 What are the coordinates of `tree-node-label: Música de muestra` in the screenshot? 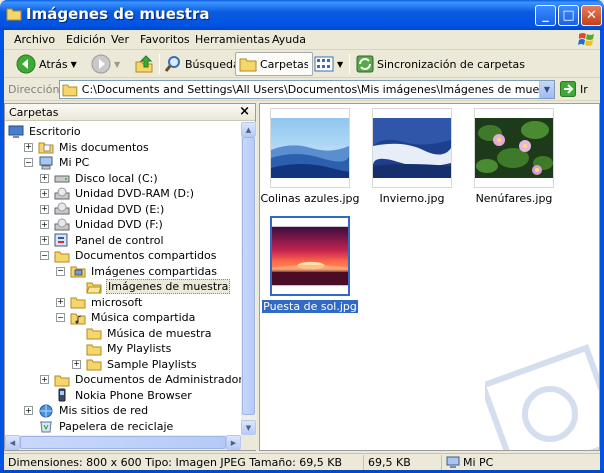 It's located at (159, 333).